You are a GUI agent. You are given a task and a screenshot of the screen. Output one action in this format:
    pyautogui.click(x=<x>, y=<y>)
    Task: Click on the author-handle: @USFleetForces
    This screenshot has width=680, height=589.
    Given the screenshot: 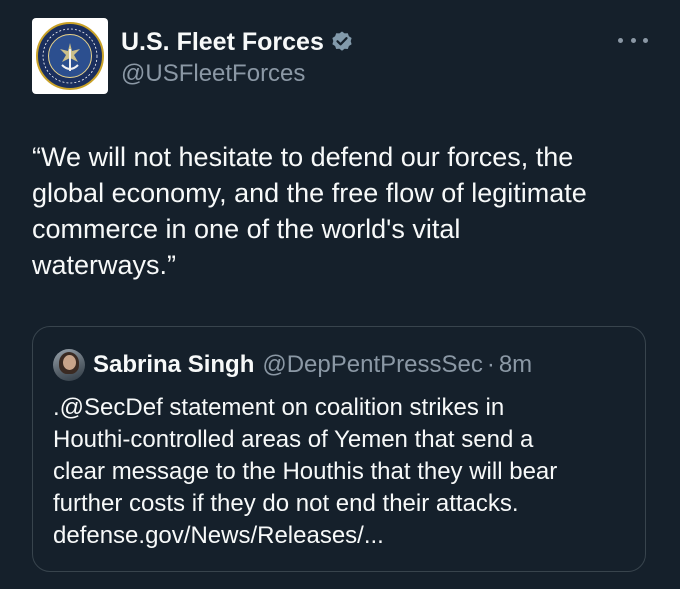 What is the action you would take?
    pyautogui.click(x=213, y=74)
    